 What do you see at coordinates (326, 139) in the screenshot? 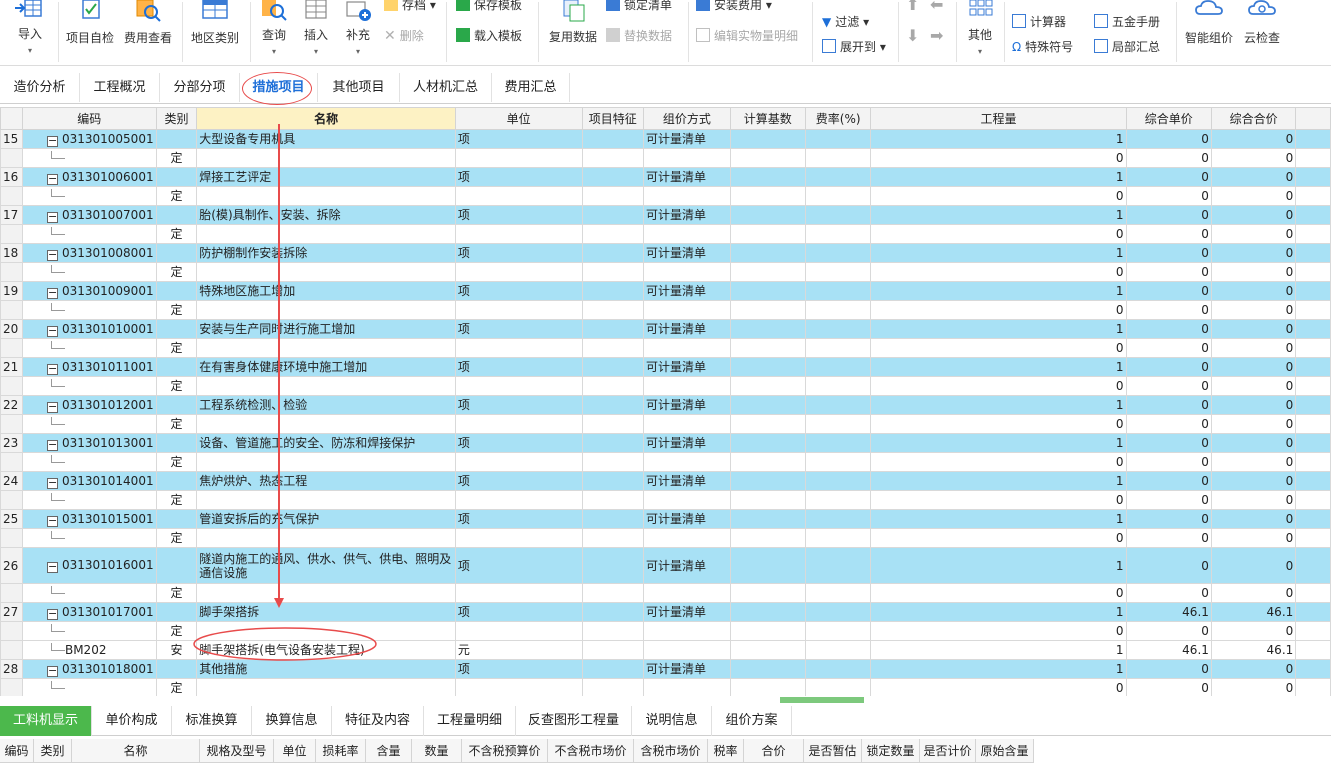
I see `name-cell: 大型设备专用机具` at bounding box center [326, 139].